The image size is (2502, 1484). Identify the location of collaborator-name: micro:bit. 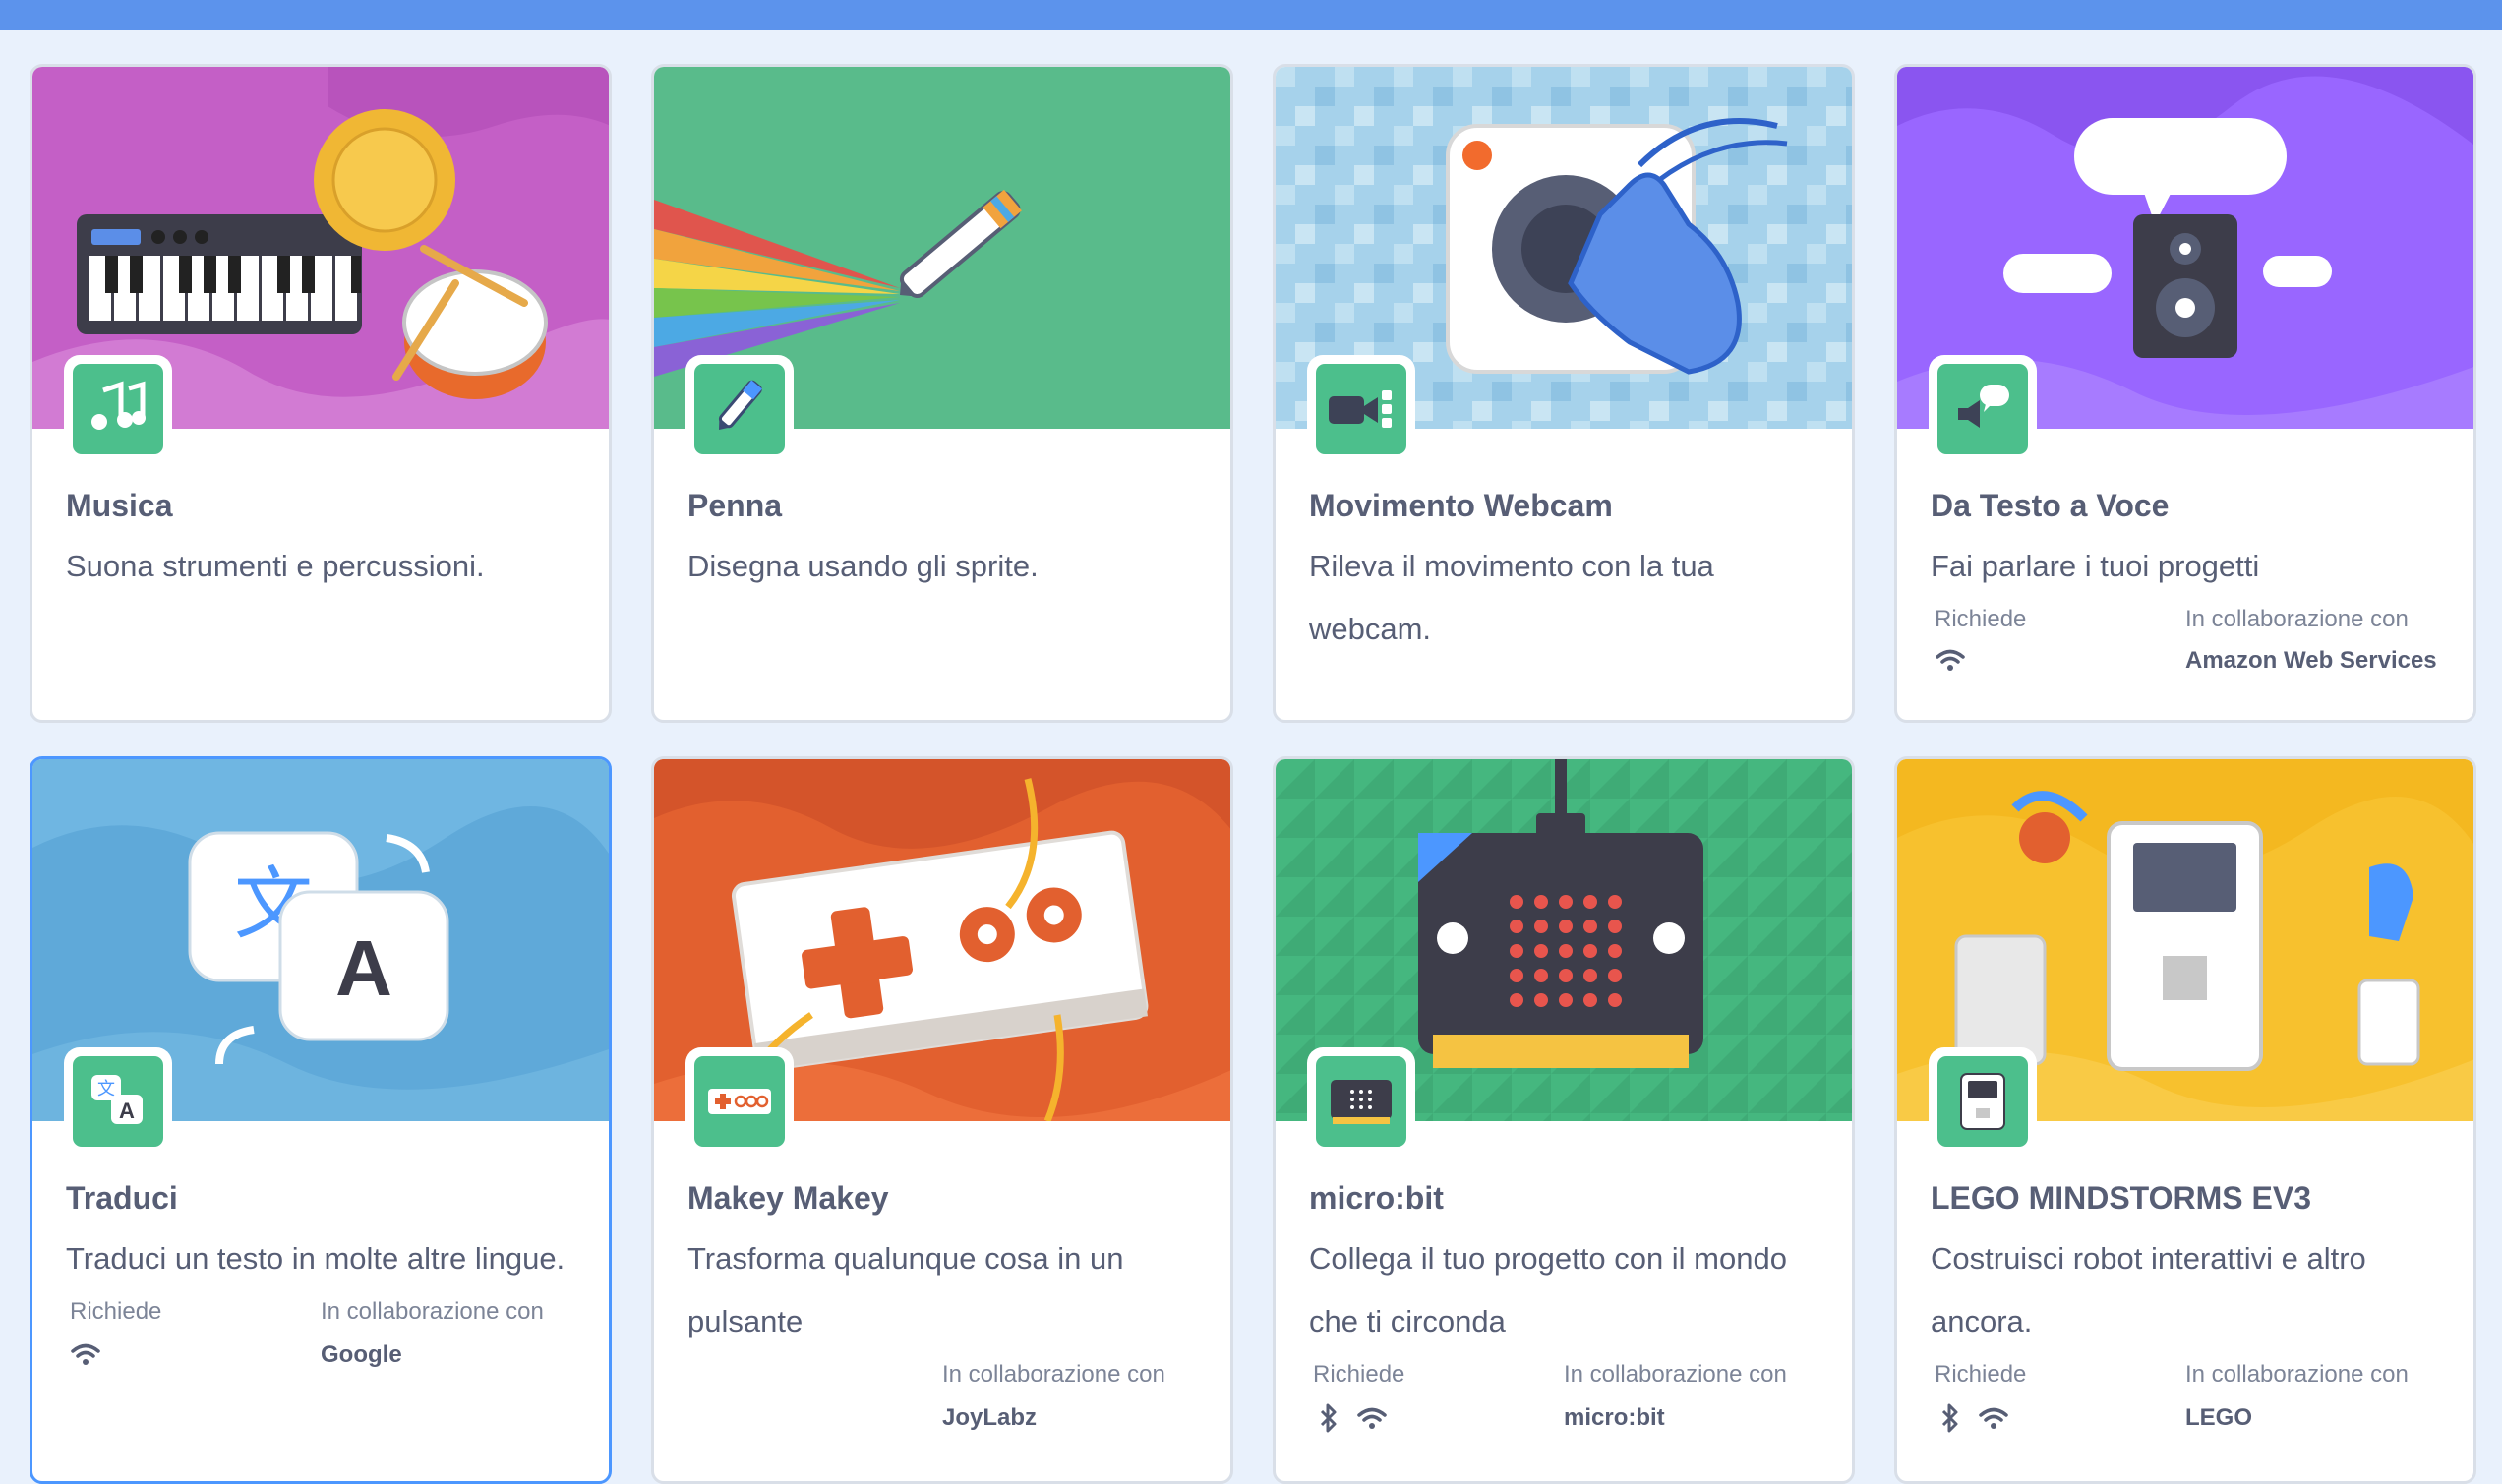
(1614, 1417).